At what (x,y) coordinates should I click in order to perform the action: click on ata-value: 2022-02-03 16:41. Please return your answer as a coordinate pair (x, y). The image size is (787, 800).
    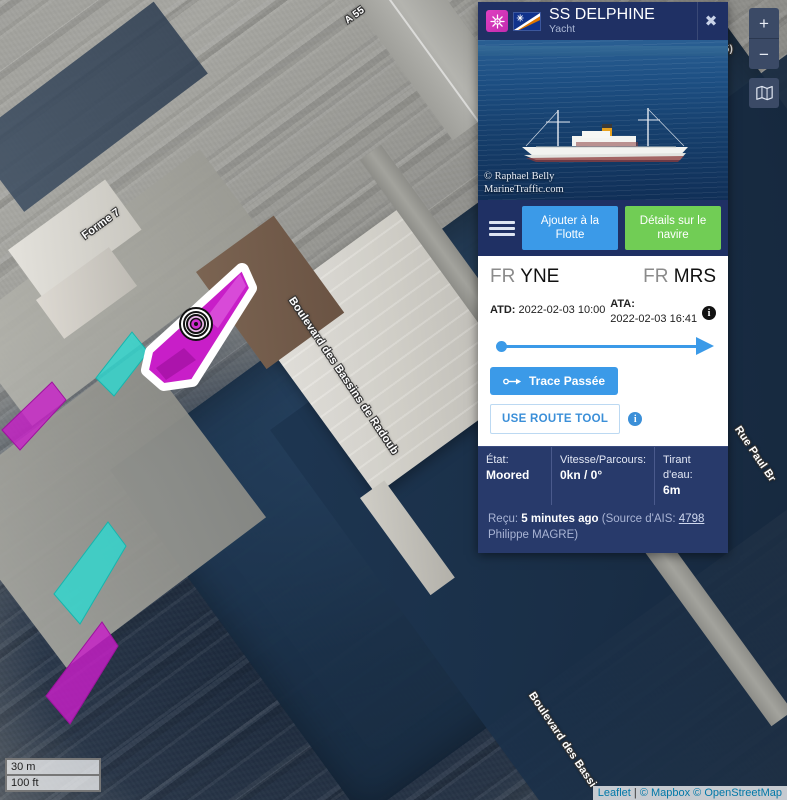
    Looking at the image, I should click on (654, 319).